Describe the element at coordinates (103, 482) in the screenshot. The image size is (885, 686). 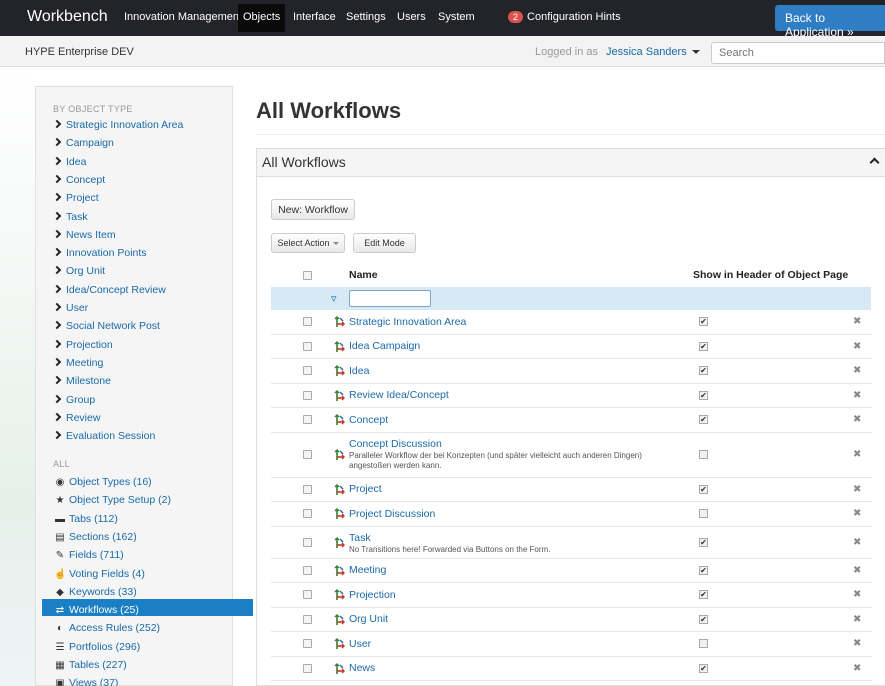
I see `sidebar-item-object-types: ◉ Object Types (16)` at that location.